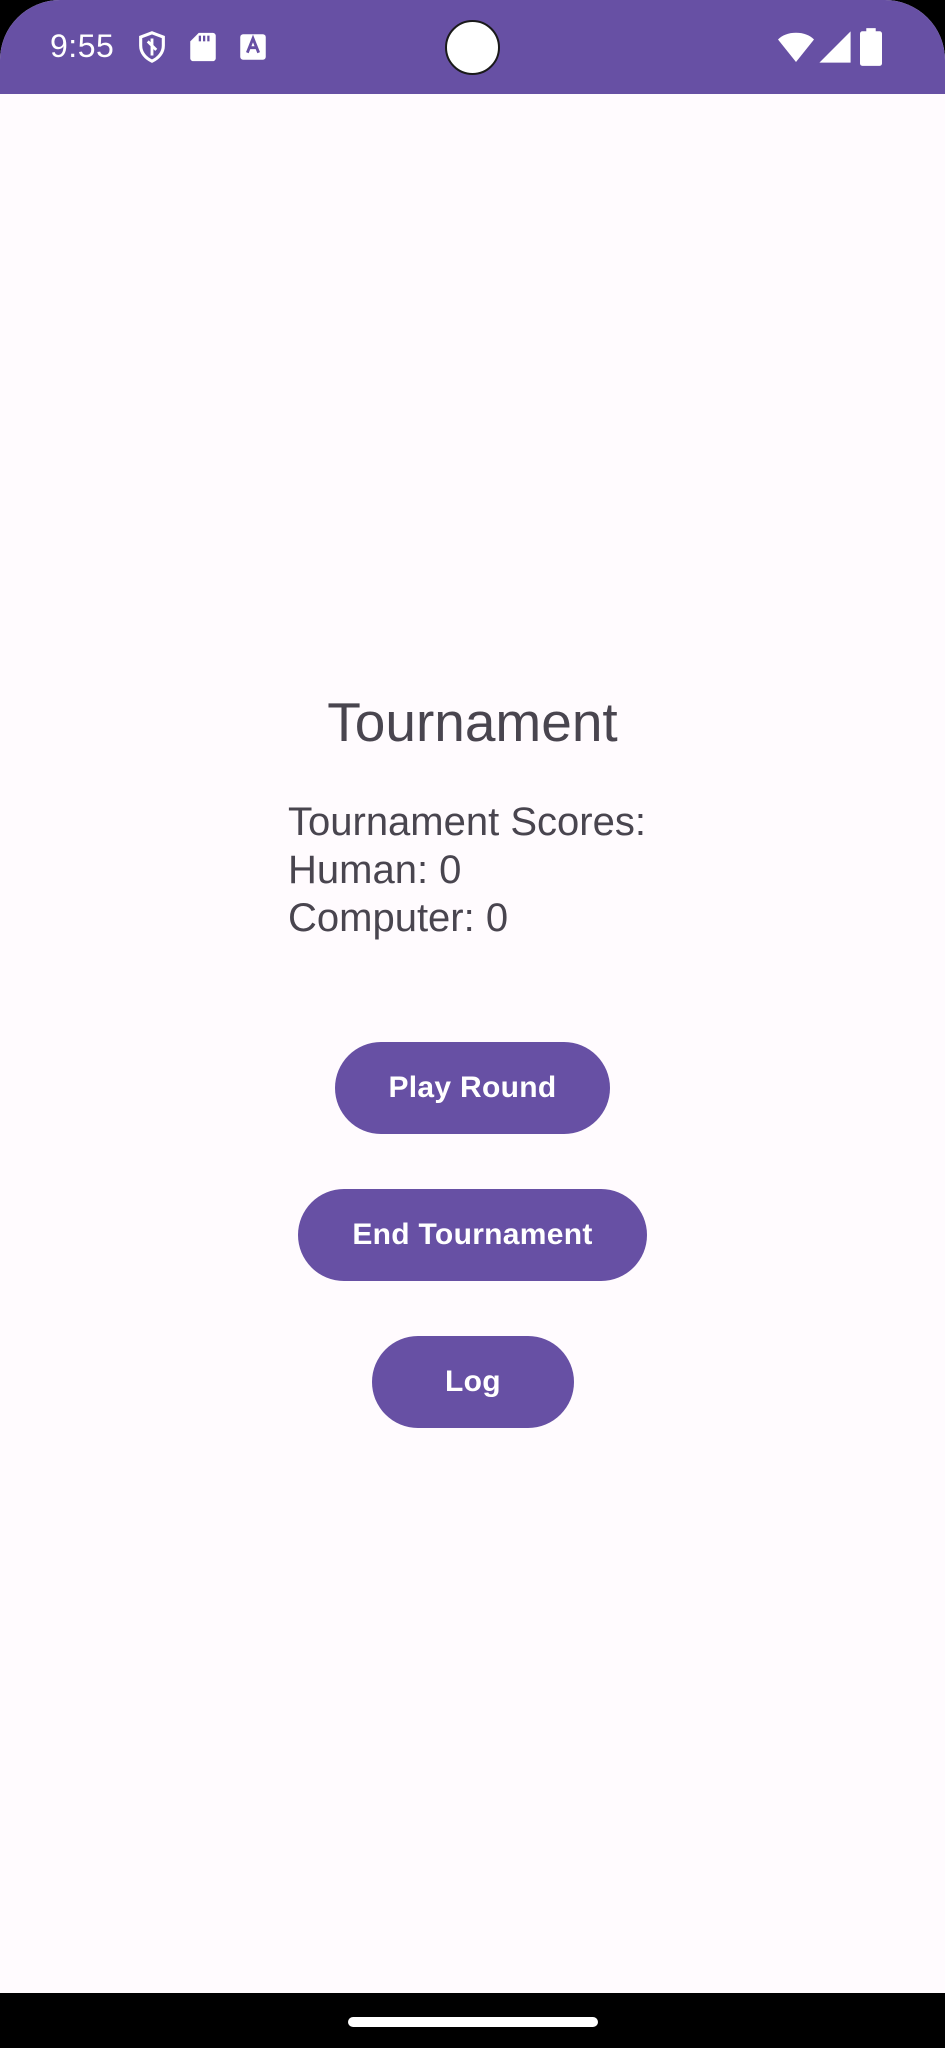 This screenshot has width=945, height=2048. I want to click on sd-card-icon, so click(203, 47).